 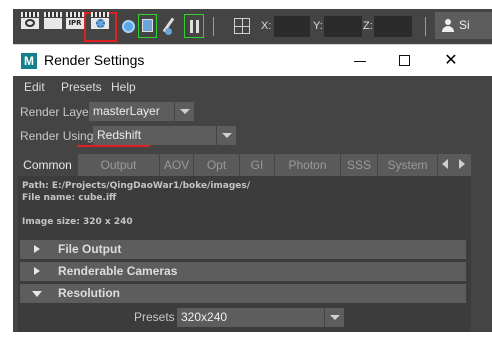 I want to click on pause-viewport-icon, so click(x=194, y=26).